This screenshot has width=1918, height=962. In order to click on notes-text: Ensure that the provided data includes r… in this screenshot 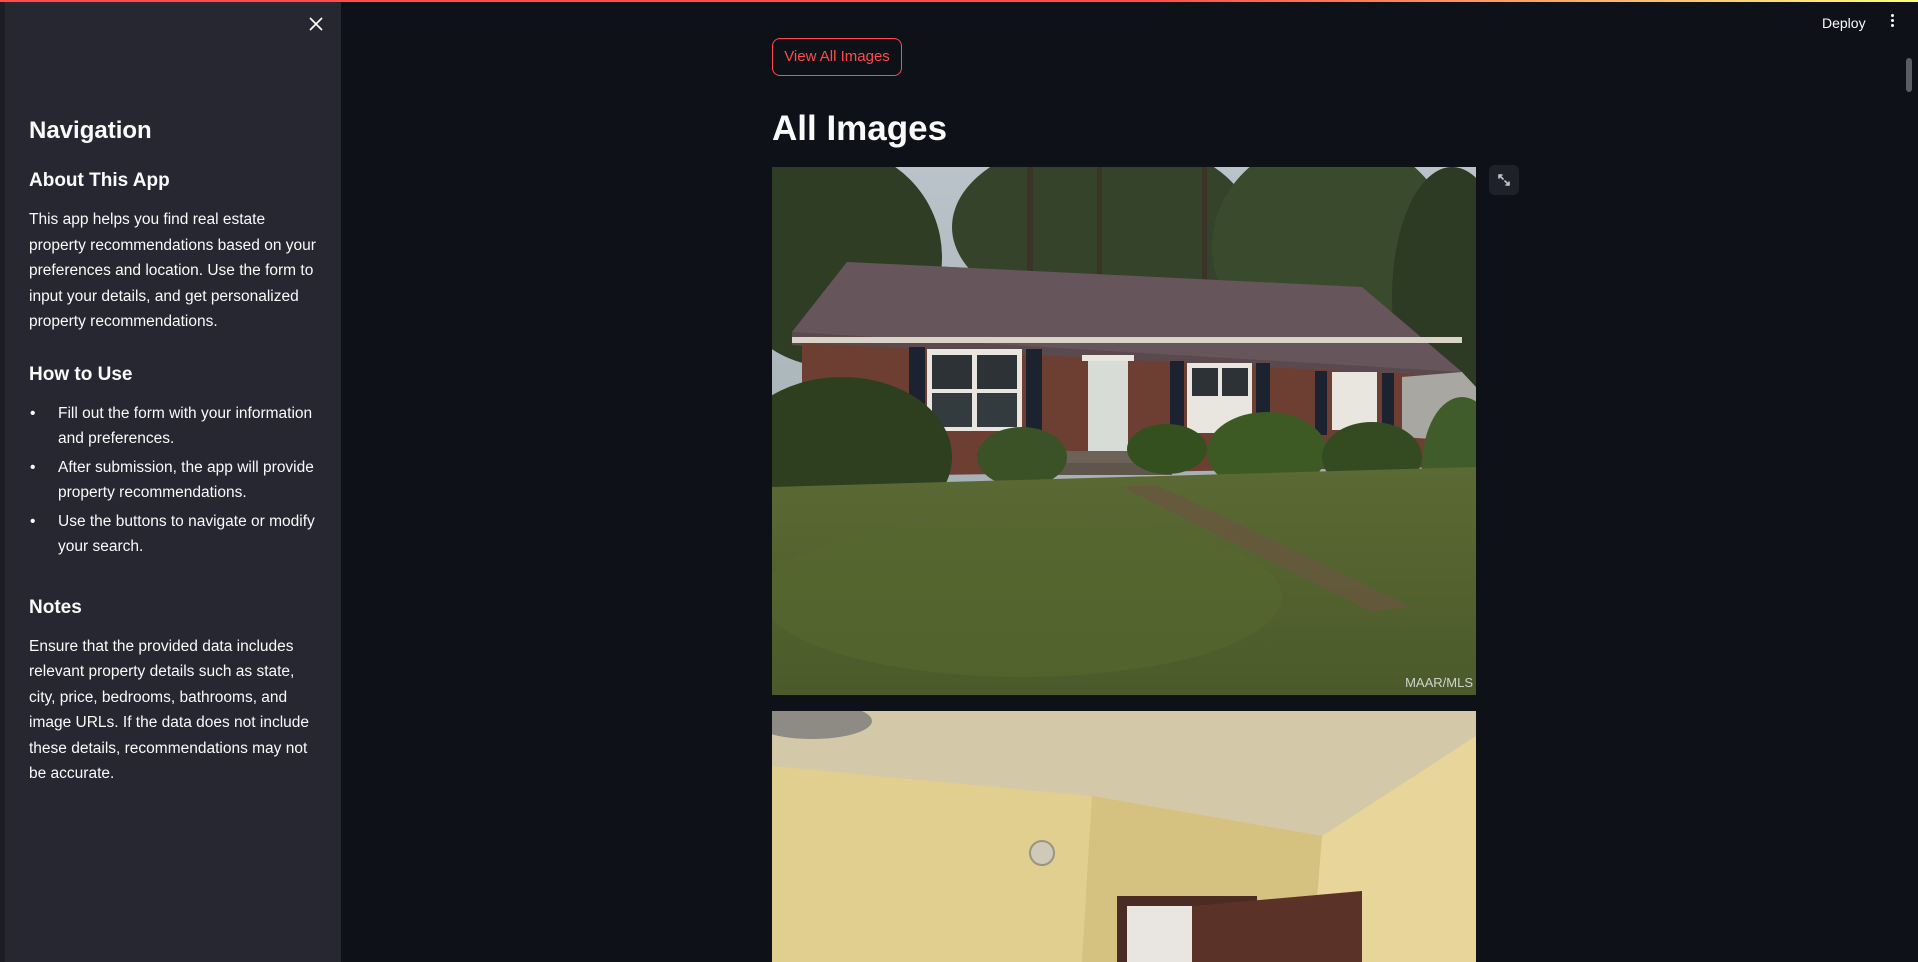, I will do `click(169, 710)`.